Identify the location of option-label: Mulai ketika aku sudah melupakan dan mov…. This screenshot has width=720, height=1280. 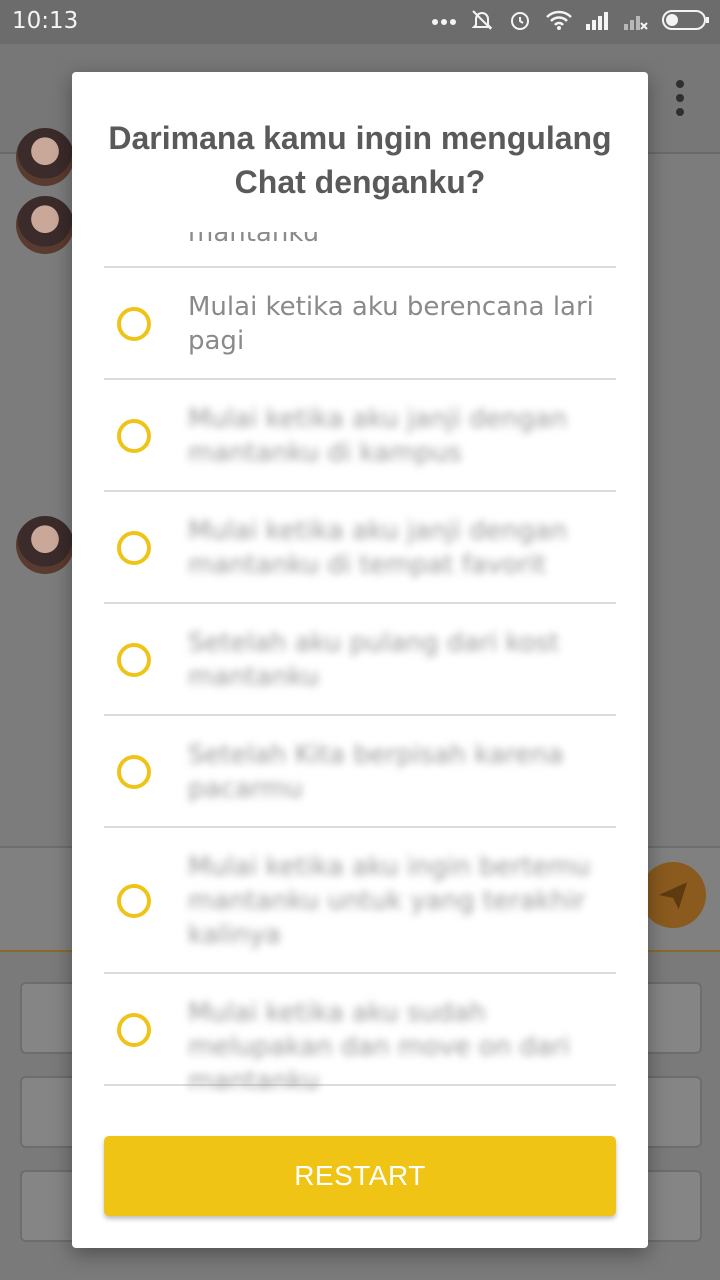
(379, 1047).